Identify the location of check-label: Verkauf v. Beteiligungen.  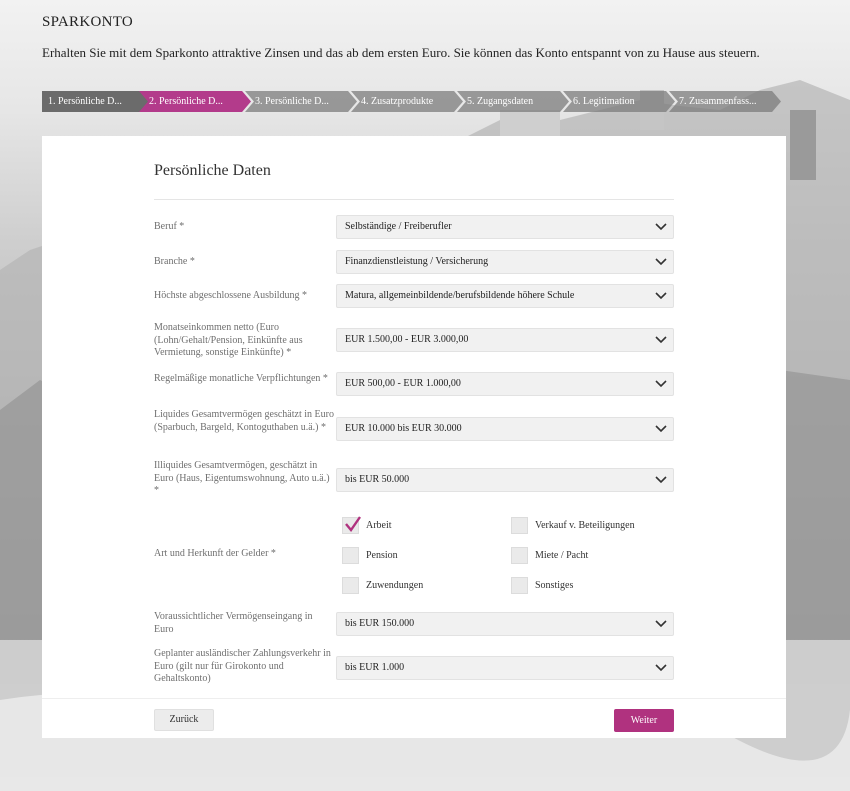
(585, 525).